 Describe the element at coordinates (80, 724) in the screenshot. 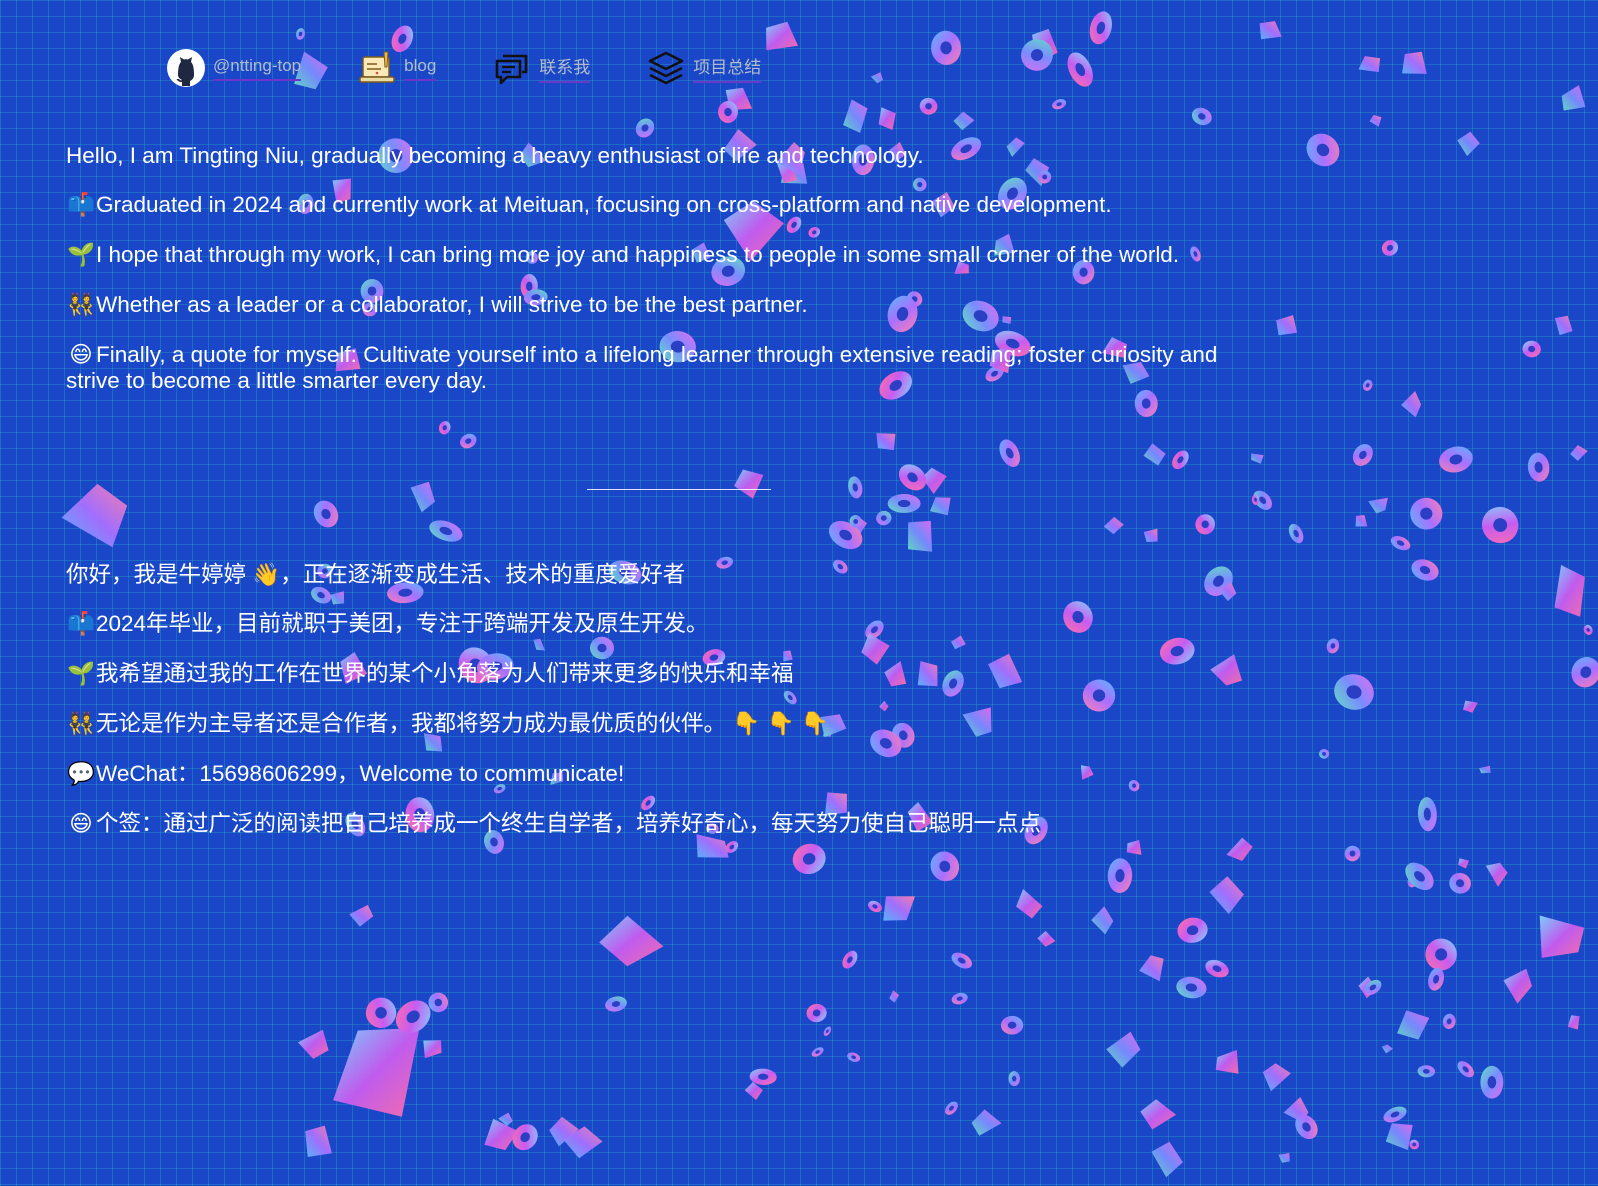

I see `partners-icon: 👯` at that location.